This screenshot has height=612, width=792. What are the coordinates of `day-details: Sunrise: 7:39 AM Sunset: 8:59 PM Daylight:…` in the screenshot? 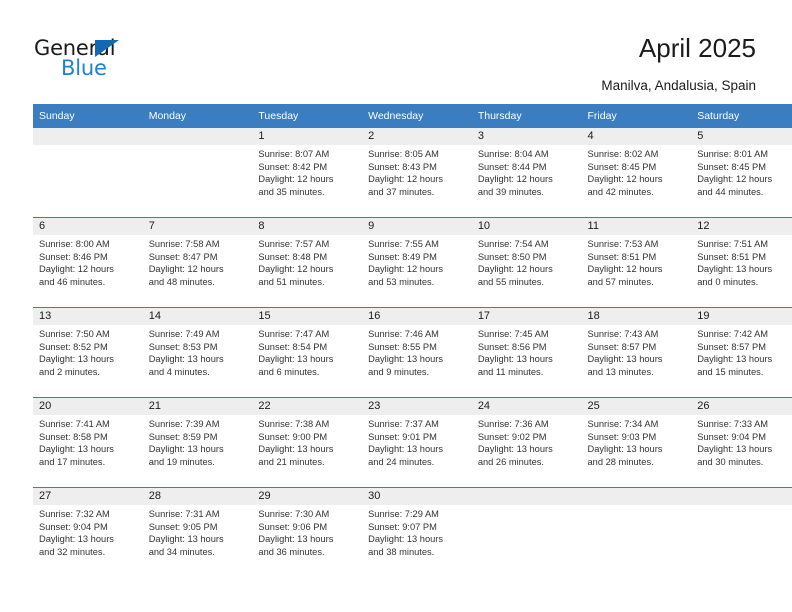 It's located at (198, 441).